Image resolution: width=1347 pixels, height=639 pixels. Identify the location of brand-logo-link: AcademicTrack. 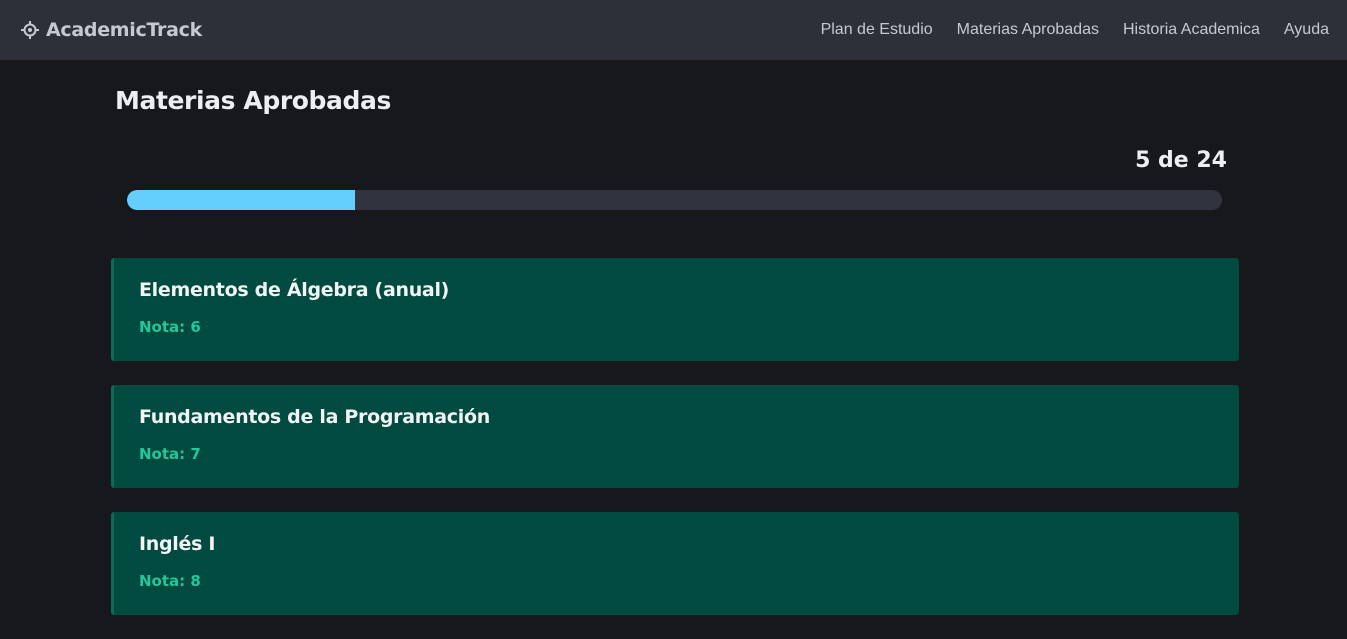
(111, 30).